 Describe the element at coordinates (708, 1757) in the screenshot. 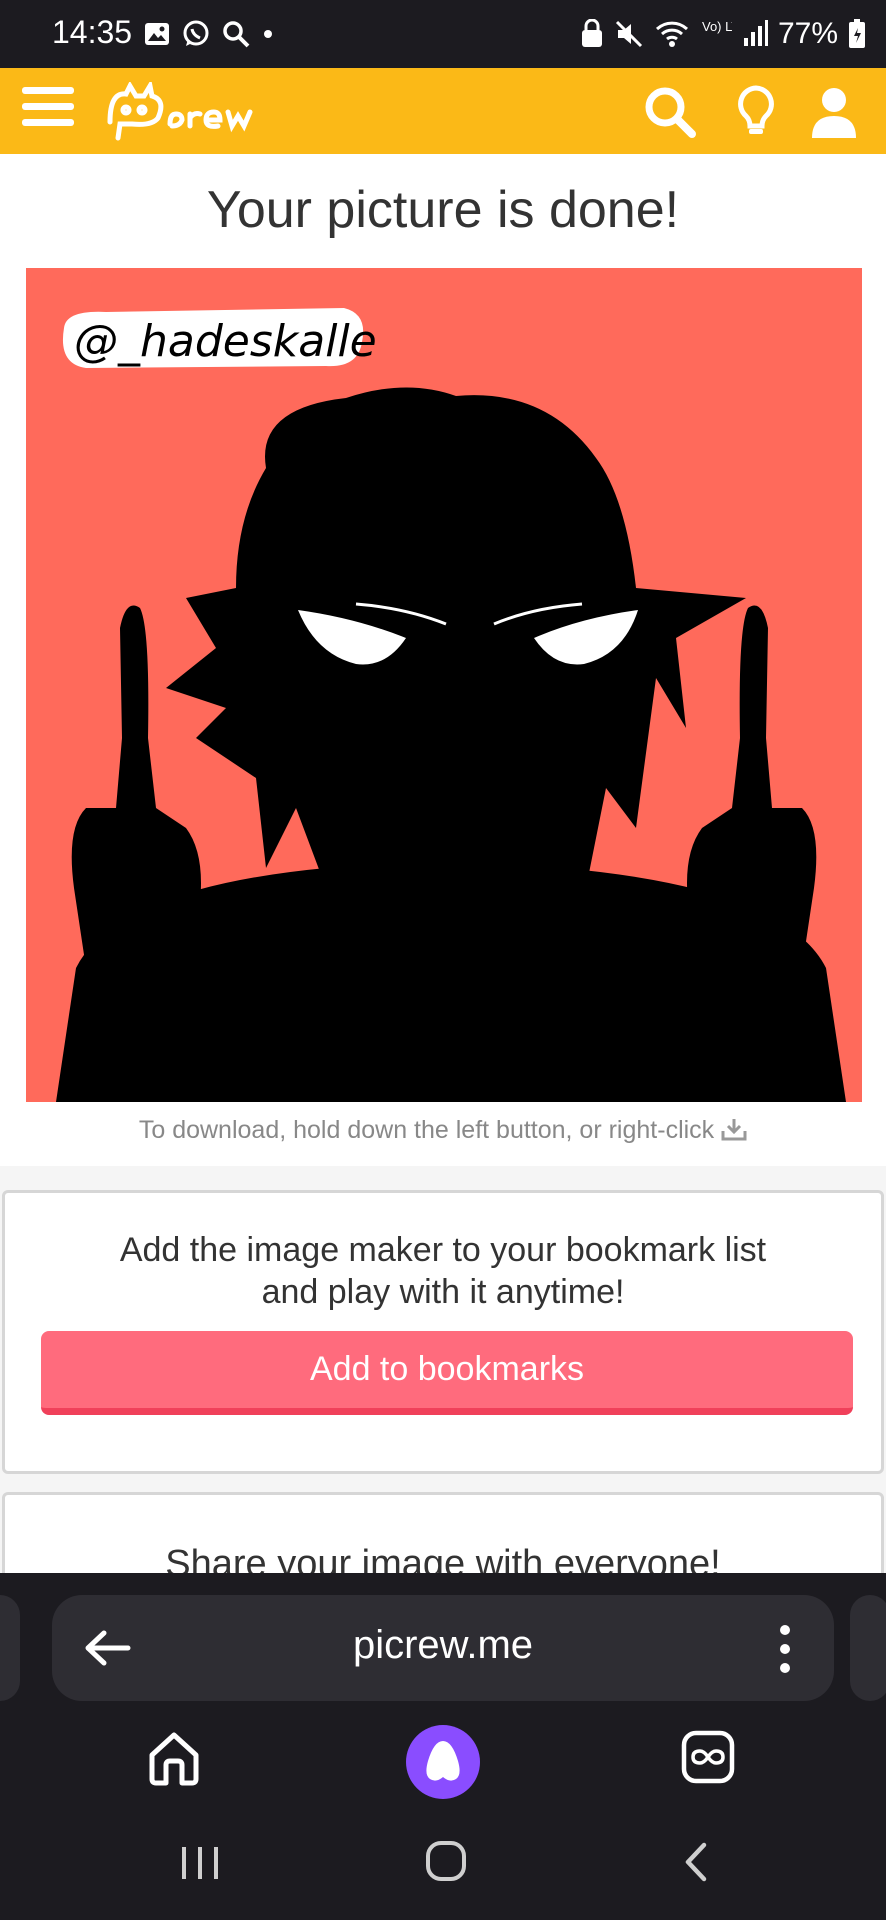

I see `tabs-icon` at that location.